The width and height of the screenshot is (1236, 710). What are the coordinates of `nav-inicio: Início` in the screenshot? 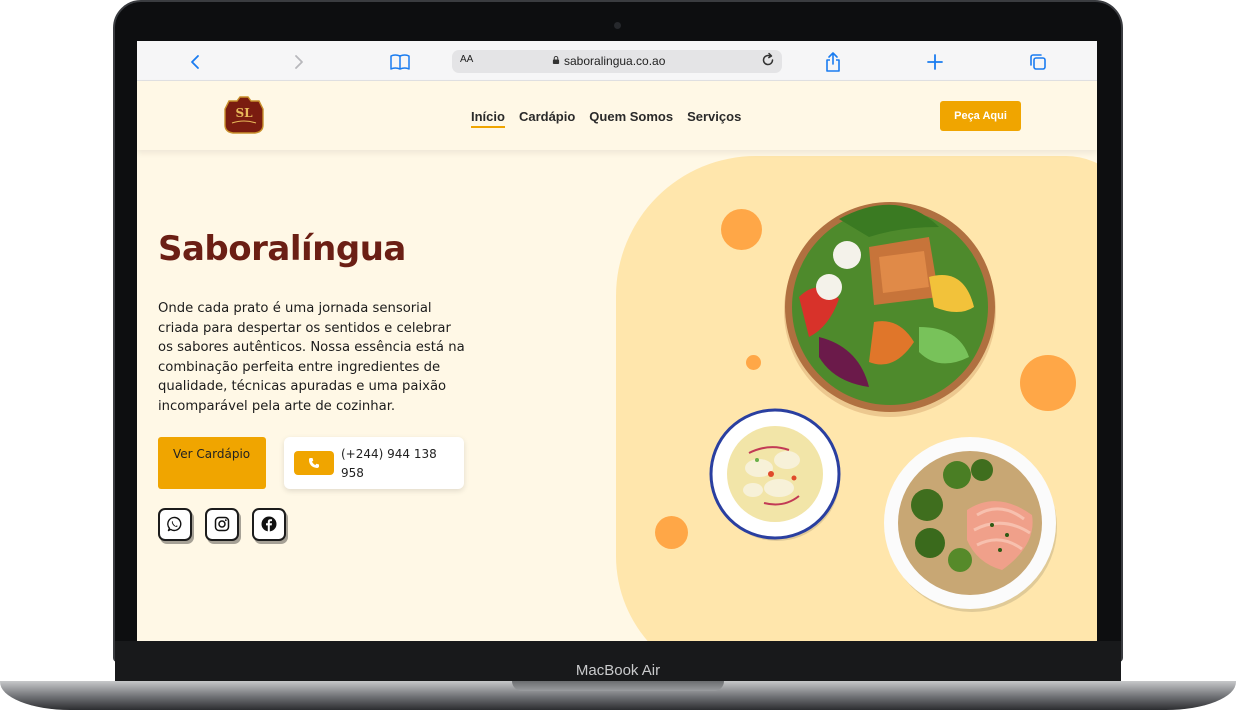 It's located at (488, 118).